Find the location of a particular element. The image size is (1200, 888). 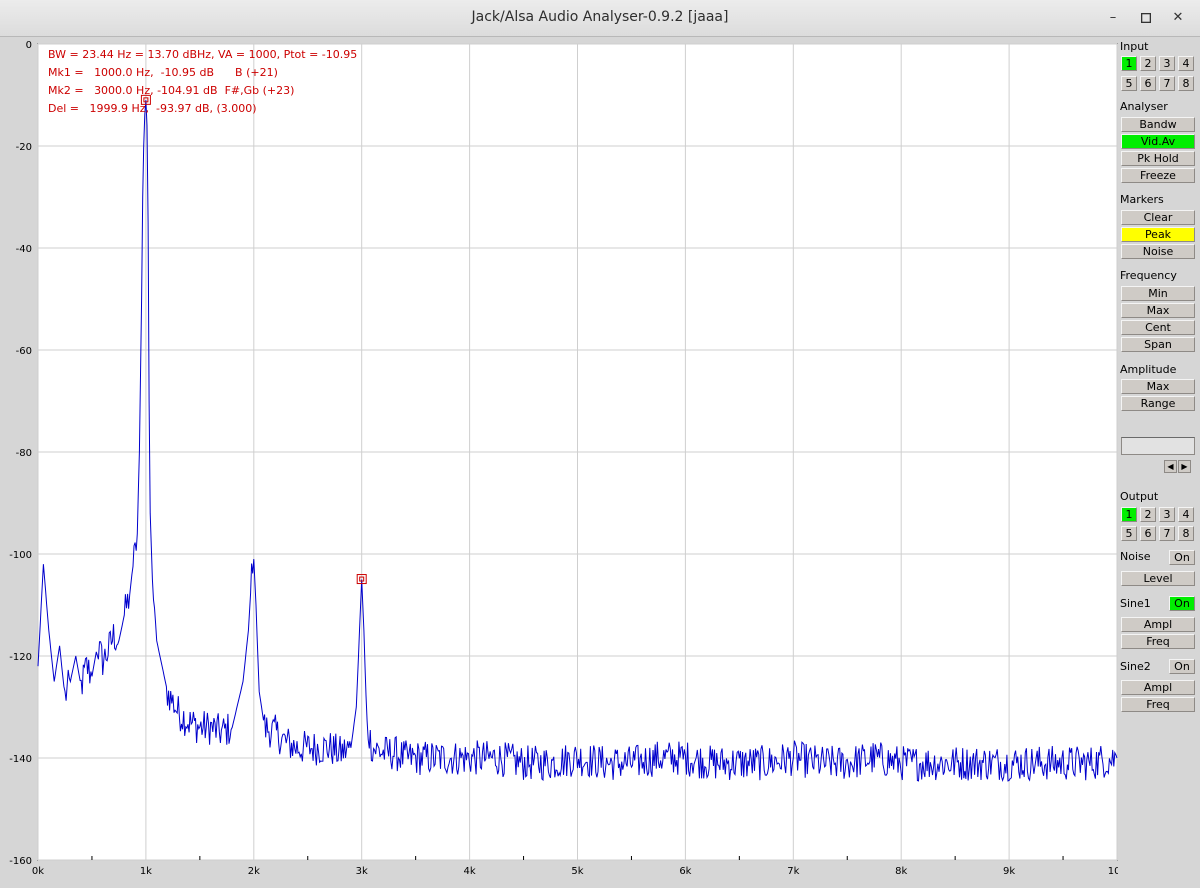

sine1-amplitude-button: Ampl is located at coordinates (1158, 624).